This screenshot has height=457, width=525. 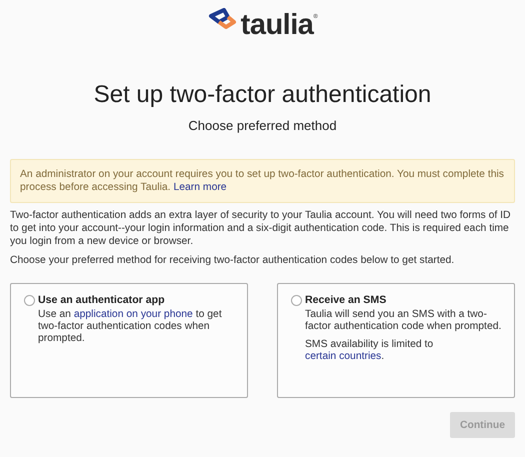 I want to click on page-title: Set up two-factor authentication, so click(x=262, y=95).